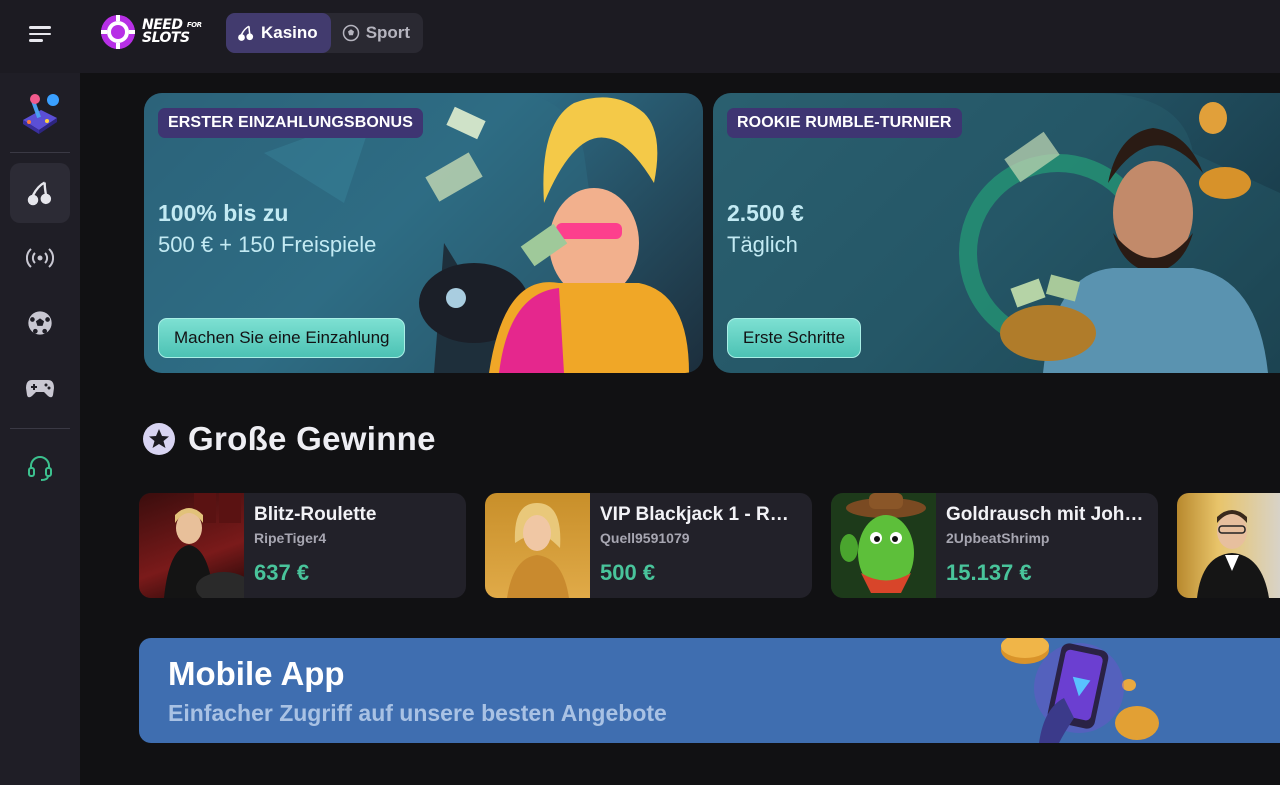 This screenshot has height=785, width=1280. I want to click on sidebar-item-support, so click(40, 468).